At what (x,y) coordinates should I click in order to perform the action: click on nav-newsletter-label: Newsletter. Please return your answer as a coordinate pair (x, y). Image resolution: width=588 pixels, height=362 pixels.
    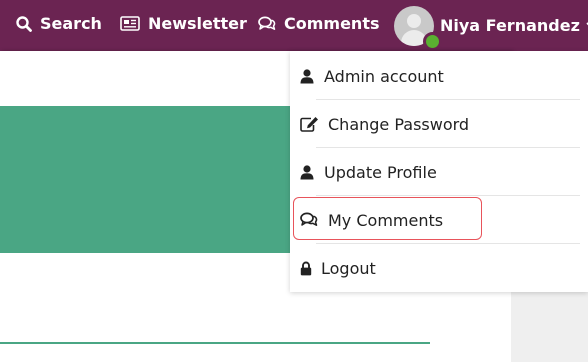
    Looking at the image, I should click on (197, 23).